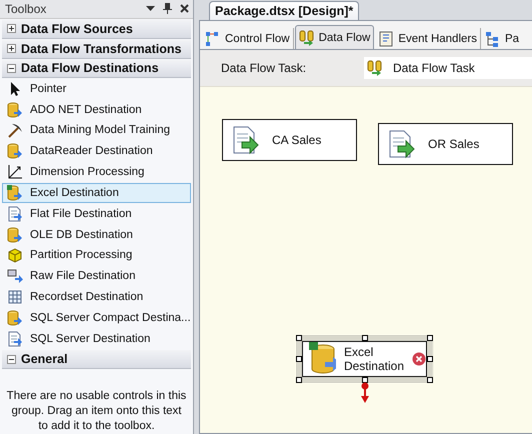 This screenshot has height=434, width=532. Describe the element at coordinates (96, 359) in the screenshot. I see `category-header: General` at that location.